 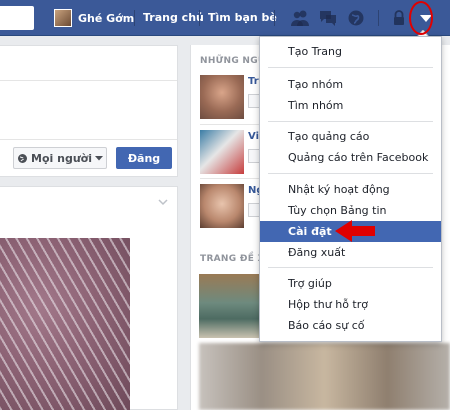 I want to click on menu-item-report-a-problem: Báo cáo sự cố, so click(x=350, y=325).